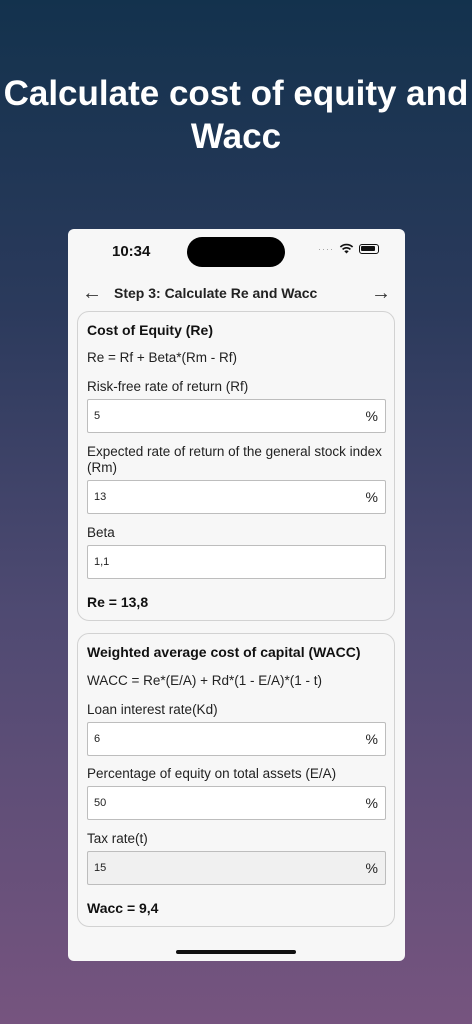  Describe the element at coordinates (236, 562) in the screenshot. I see `beta-input: 1,1` at that location.